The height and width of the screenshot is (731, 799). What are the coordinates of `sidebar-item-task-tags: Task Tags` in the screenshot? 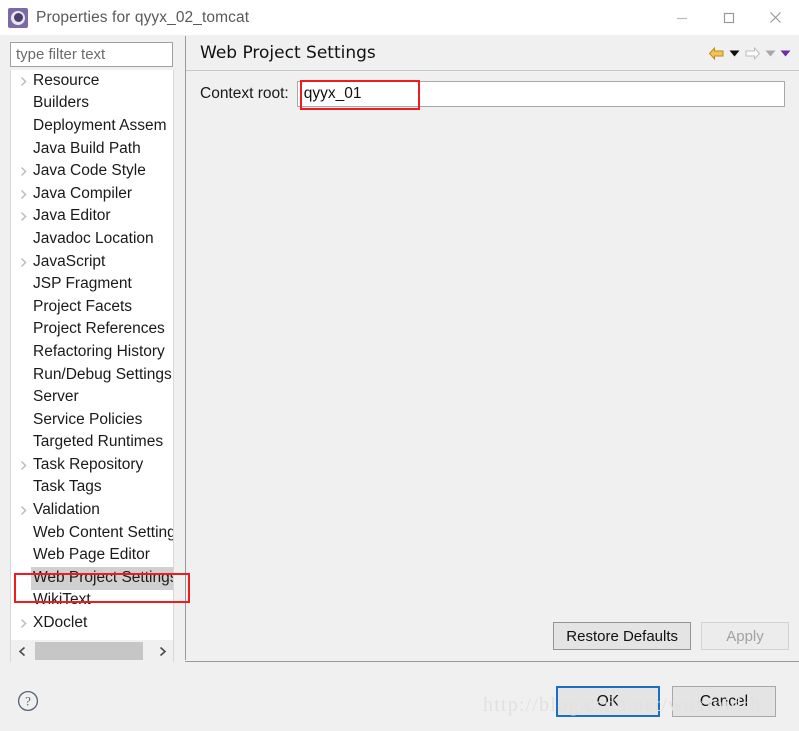 It's located at (92, 488).